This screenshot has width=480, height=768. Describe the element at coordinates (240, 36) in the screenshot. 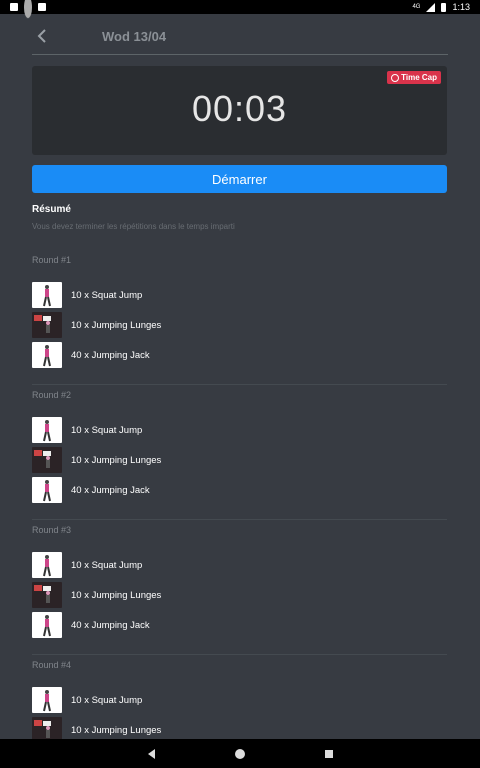

I see `header: Wod 13/04` at that location.